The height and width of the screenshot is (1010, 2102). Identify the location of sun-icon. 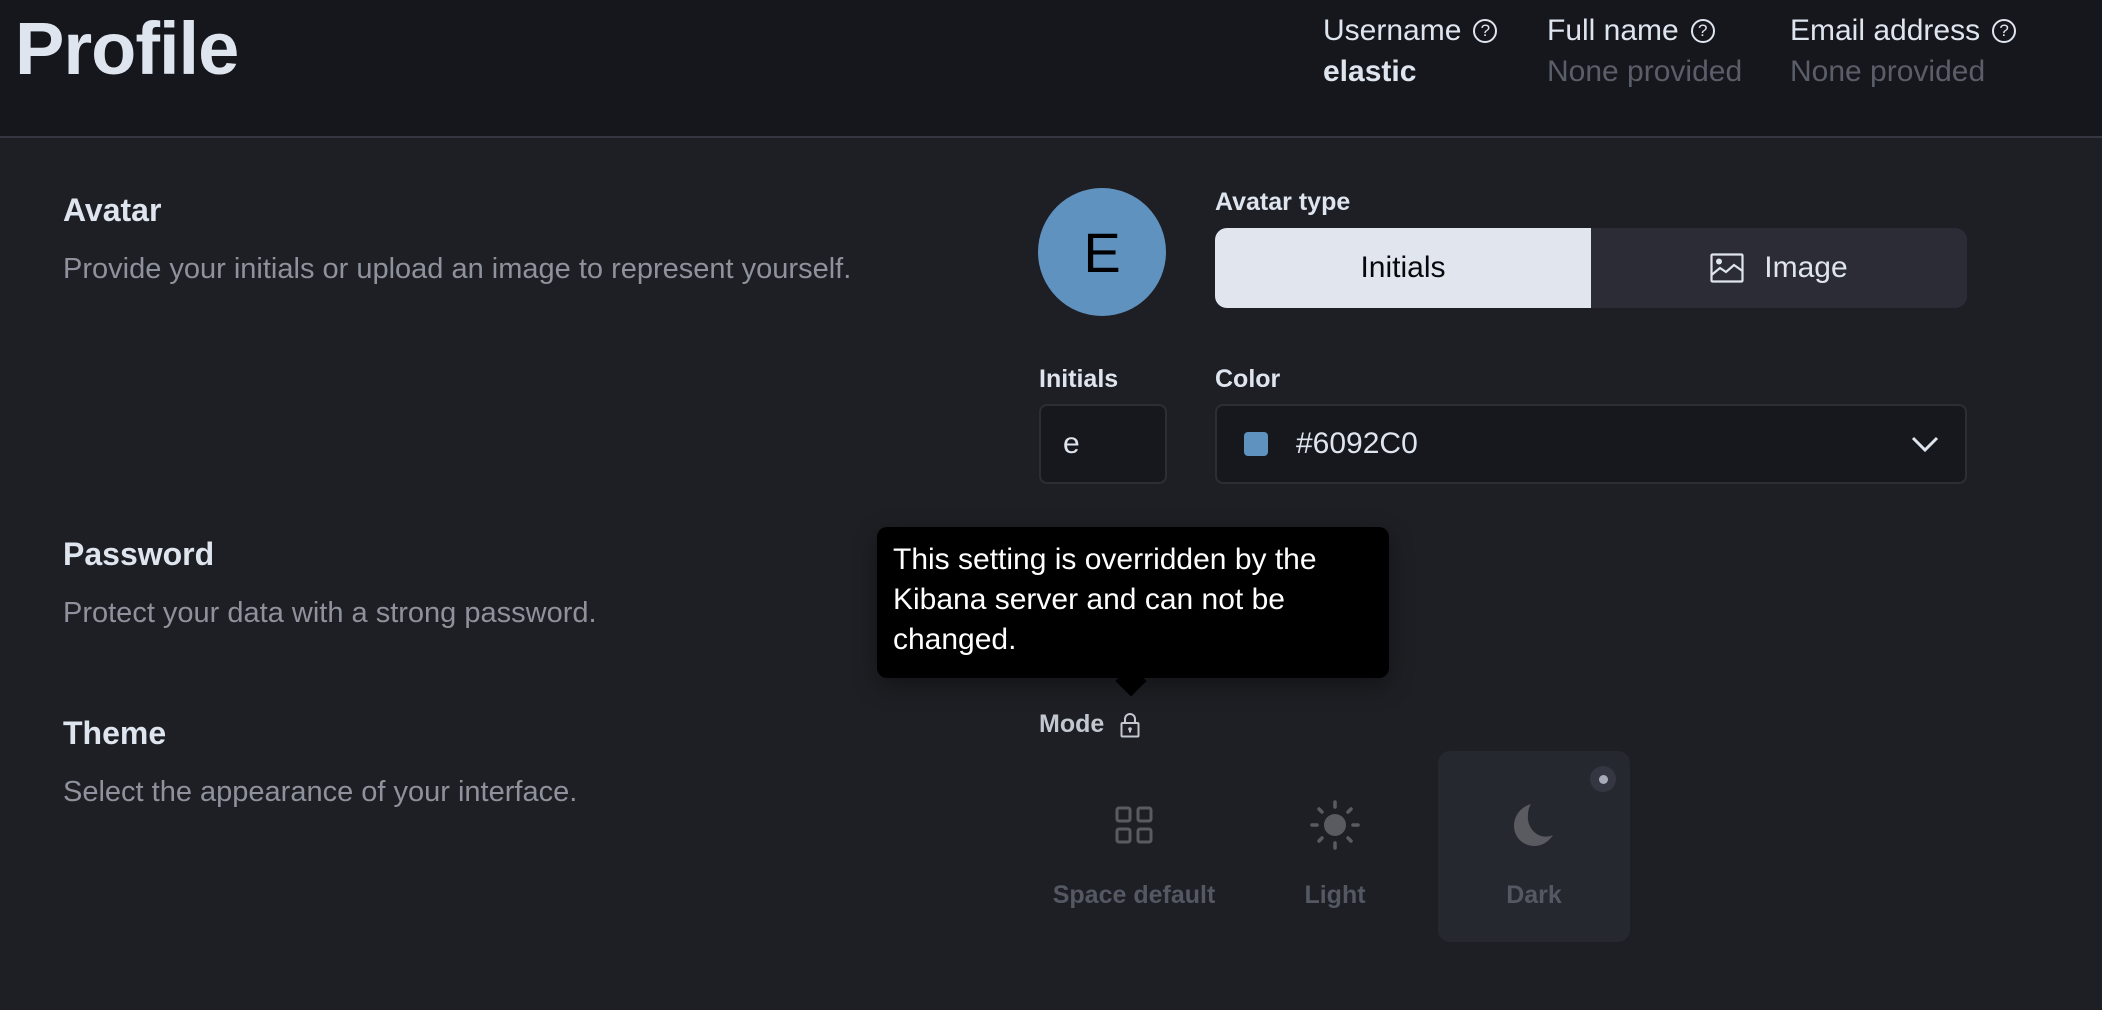
(1335, 825).